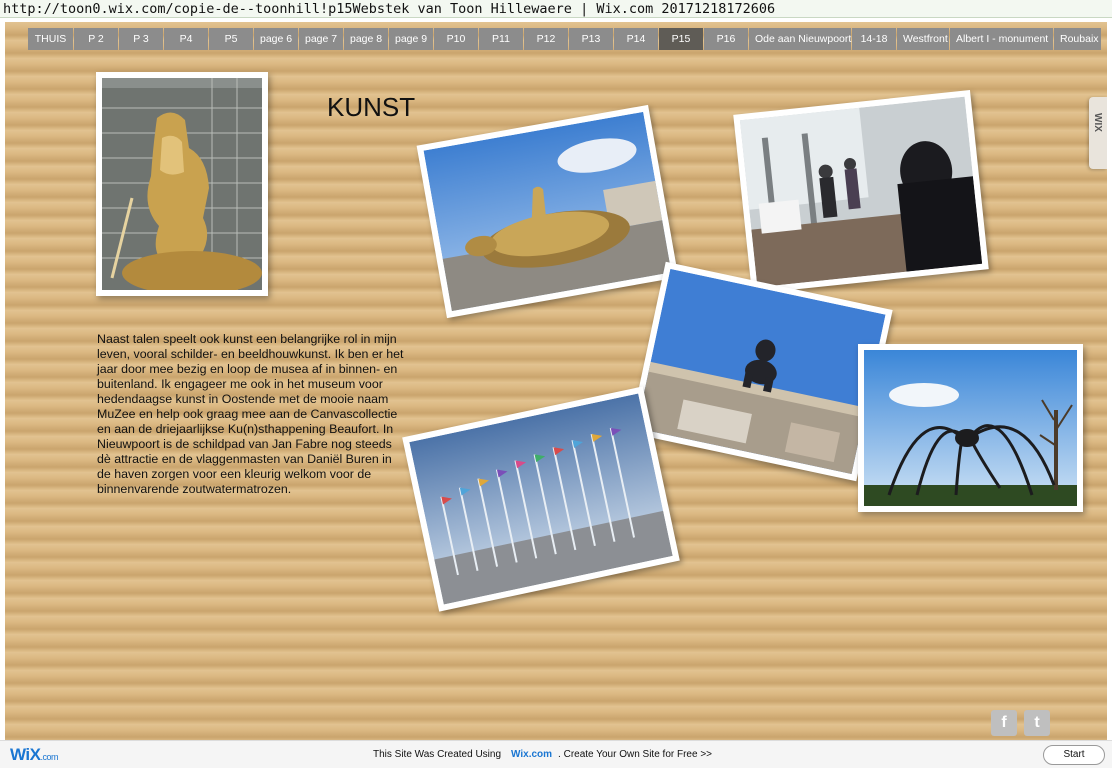 This screenshot has height=768, width=1112. What do you see at coordinates (96, 39) in the screenshot?
I see `nav-item-p2: P 2` at bounding box center [96, 39].